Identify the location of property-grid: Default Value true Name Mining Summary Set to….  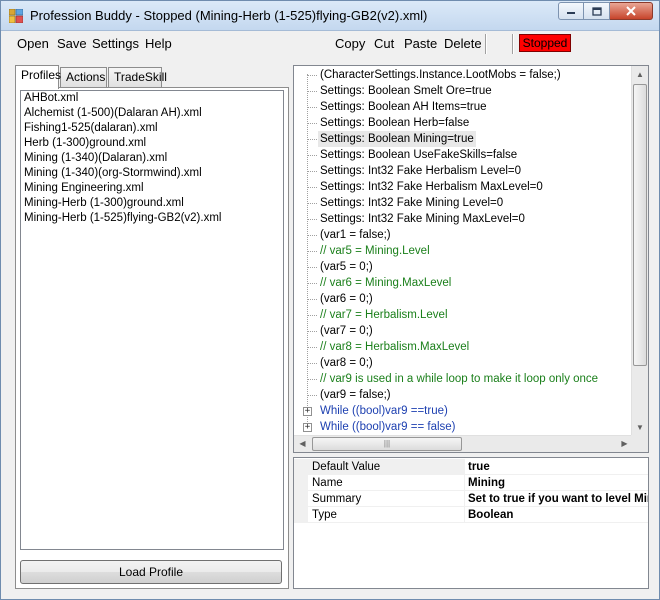
(471, 523).